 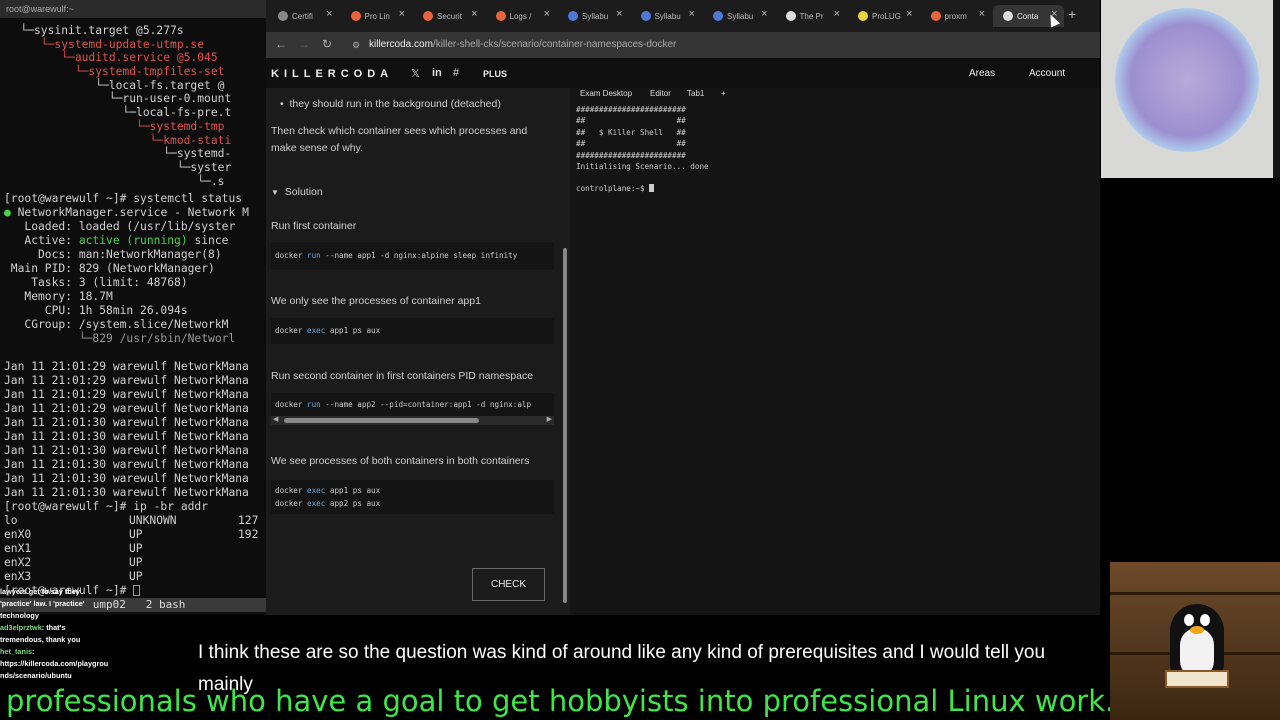 I want to click on tab-label: Pro Lin, so click(x=377, y=16).